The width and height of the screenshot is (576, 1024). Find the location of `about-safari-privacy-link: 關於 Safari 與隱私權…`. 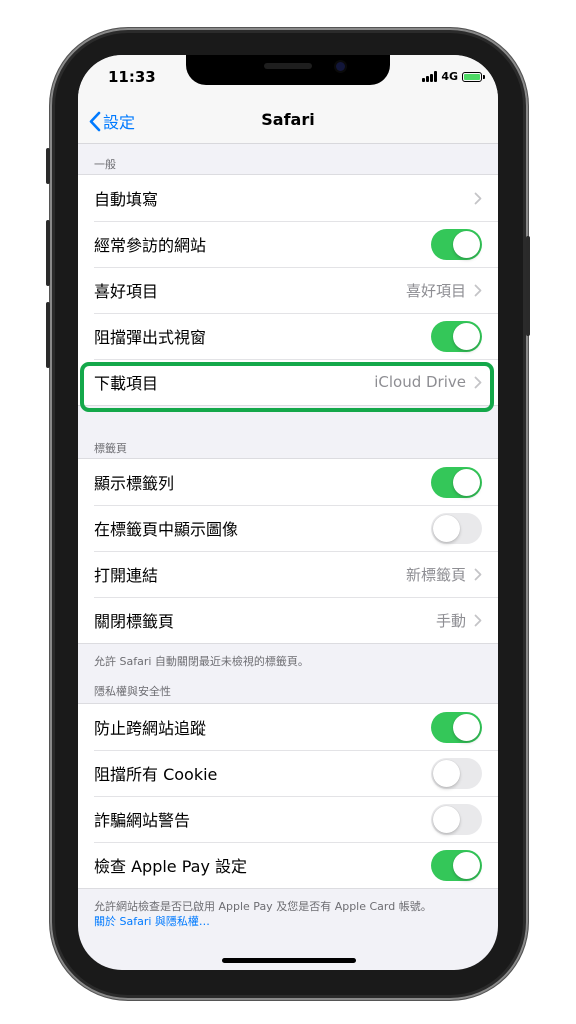

about-safari-privacy-link: 關於 Safari 與隱私權… is located at coordinates (152, 921).